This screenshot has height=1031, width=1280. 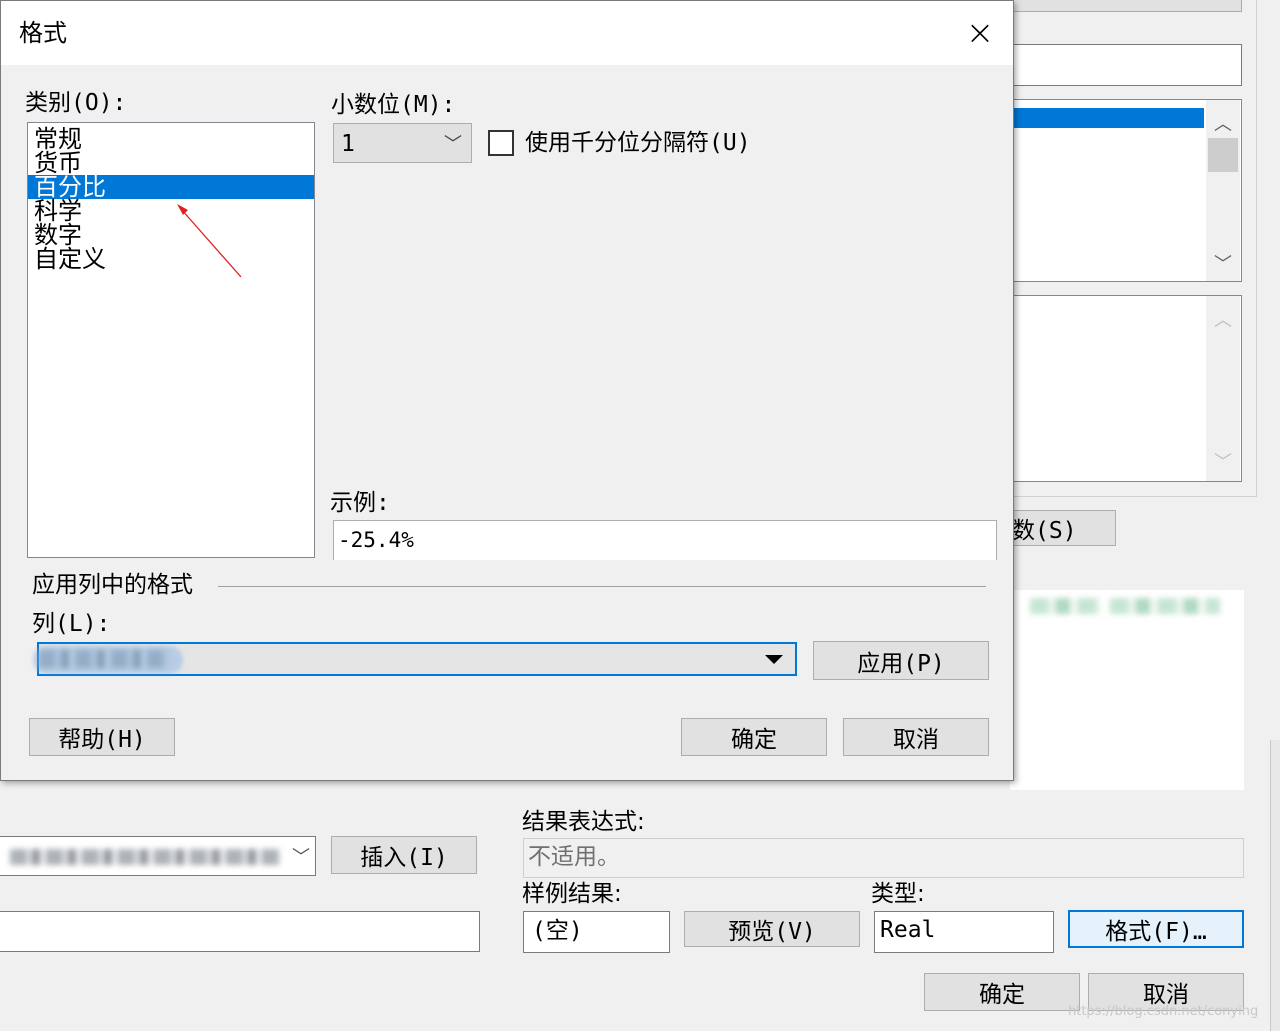 What do you see at coordinates (171, 340) in the screenshot?
I see `category-list: 常规 货币 百分比 科学 数字 自定义` at bounding box center [171, 340].